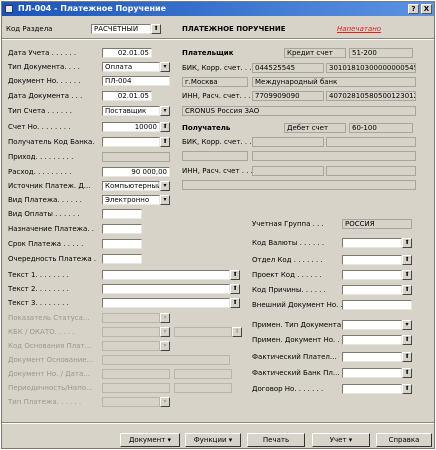 The width and height of the screenshot is (436, 450). I want to click on recipient-city-field, so click(215, 156).